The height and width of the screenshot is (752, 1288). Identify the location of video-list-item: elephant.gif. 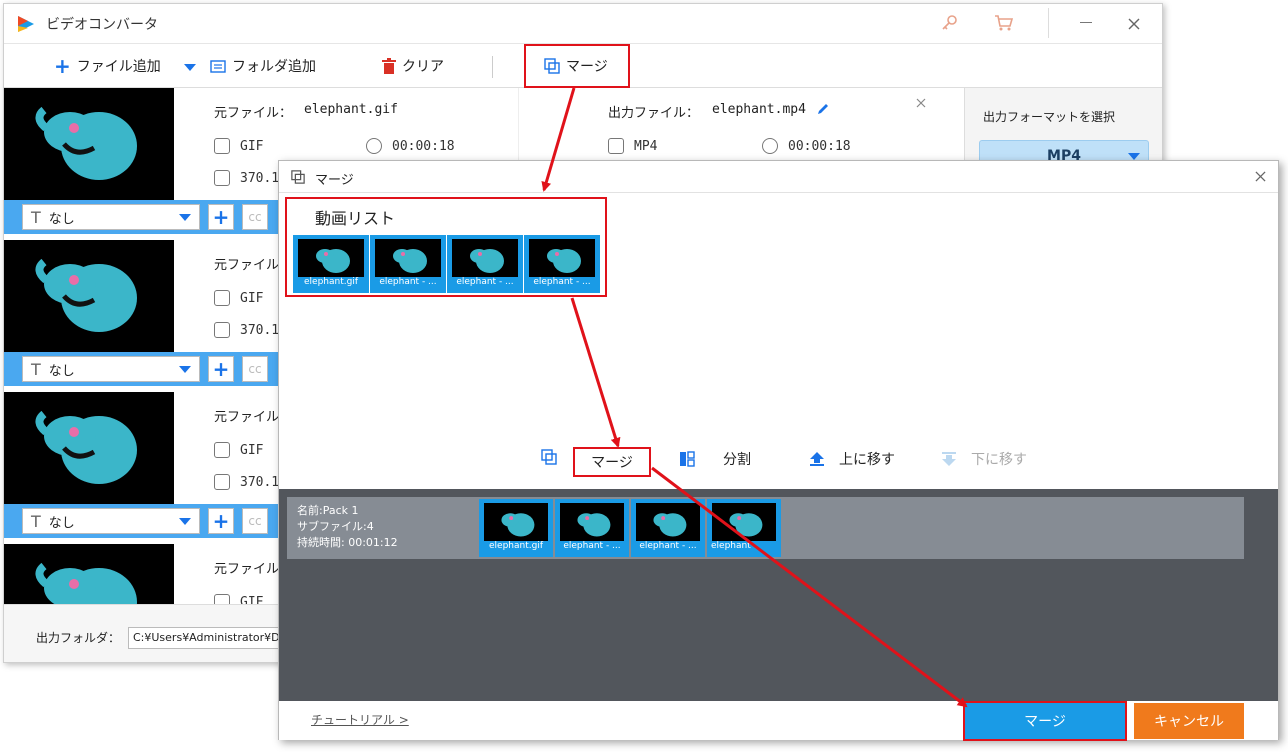
(331, 264).